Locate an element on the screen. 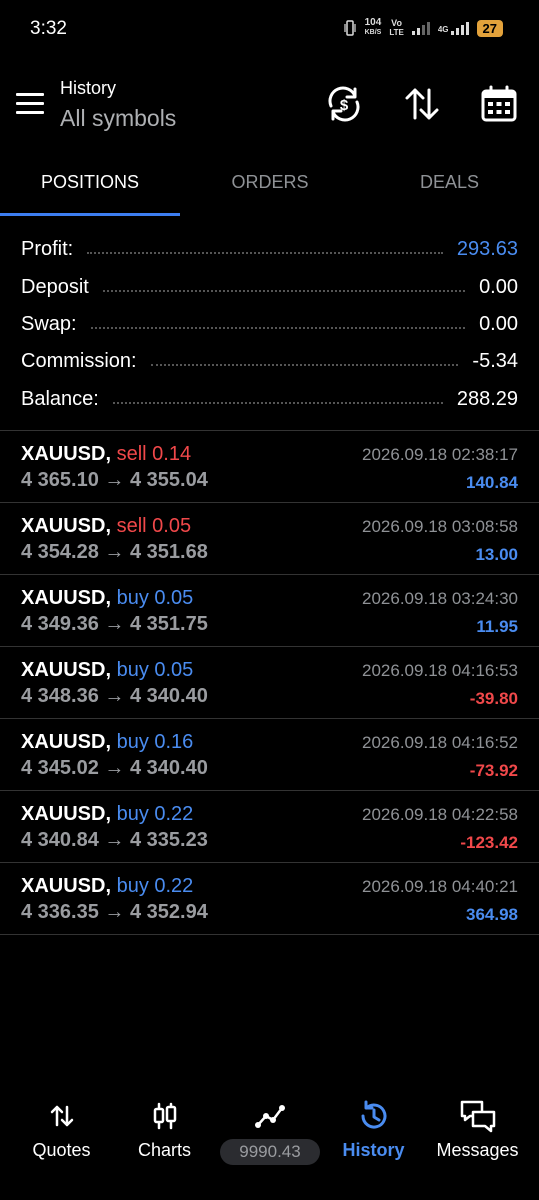 The height and width of the screenshot is (1200, 539). summary-value: 293.63 is located at coordinates (487, 248).